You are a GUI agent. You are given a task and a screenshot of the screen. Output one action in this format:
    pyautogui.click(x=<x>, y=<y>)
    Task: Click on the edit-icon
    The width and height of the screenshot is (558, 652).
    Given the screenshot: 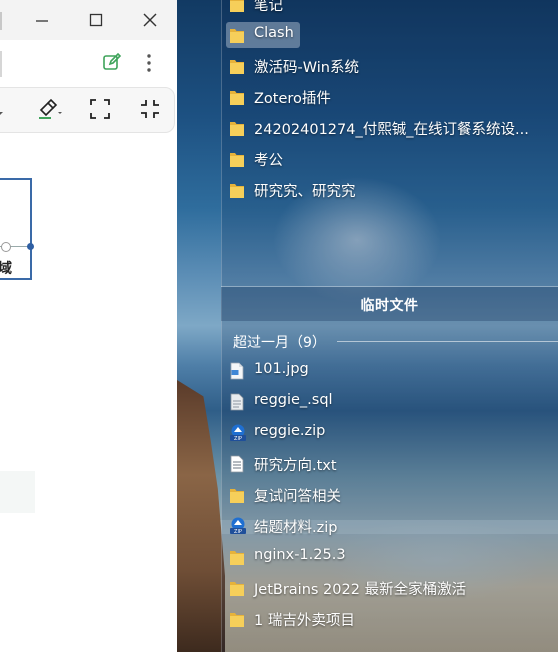 What is the action you would take?
    pyautogui.click(x=112, y=61)
    